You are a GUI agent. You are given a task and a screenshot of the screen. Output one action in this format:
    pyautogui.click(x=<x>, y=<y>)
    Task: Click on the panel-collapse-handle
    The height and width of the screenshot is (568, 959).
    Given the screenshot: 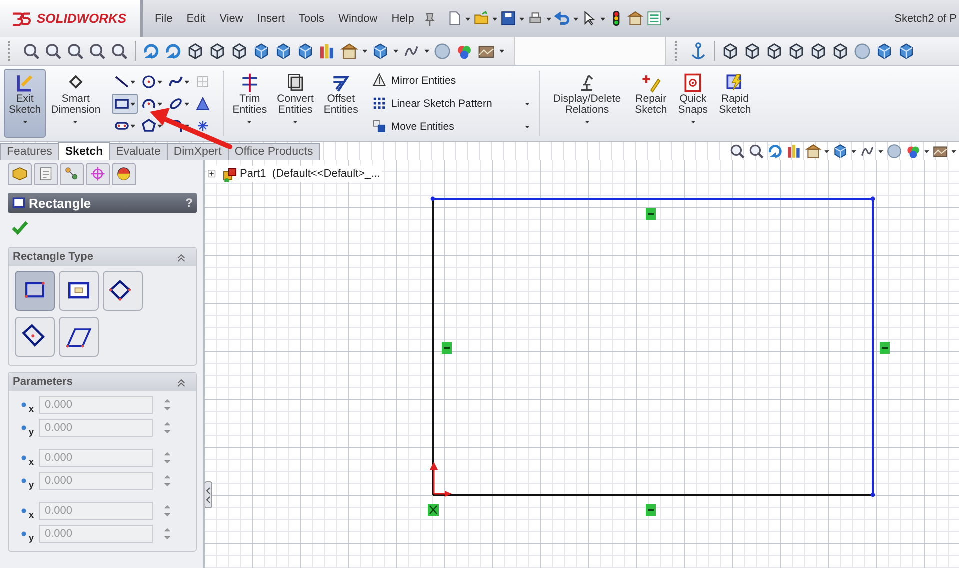 What is the action you would take?
    pyautogui.click(x=208, y=495)
    